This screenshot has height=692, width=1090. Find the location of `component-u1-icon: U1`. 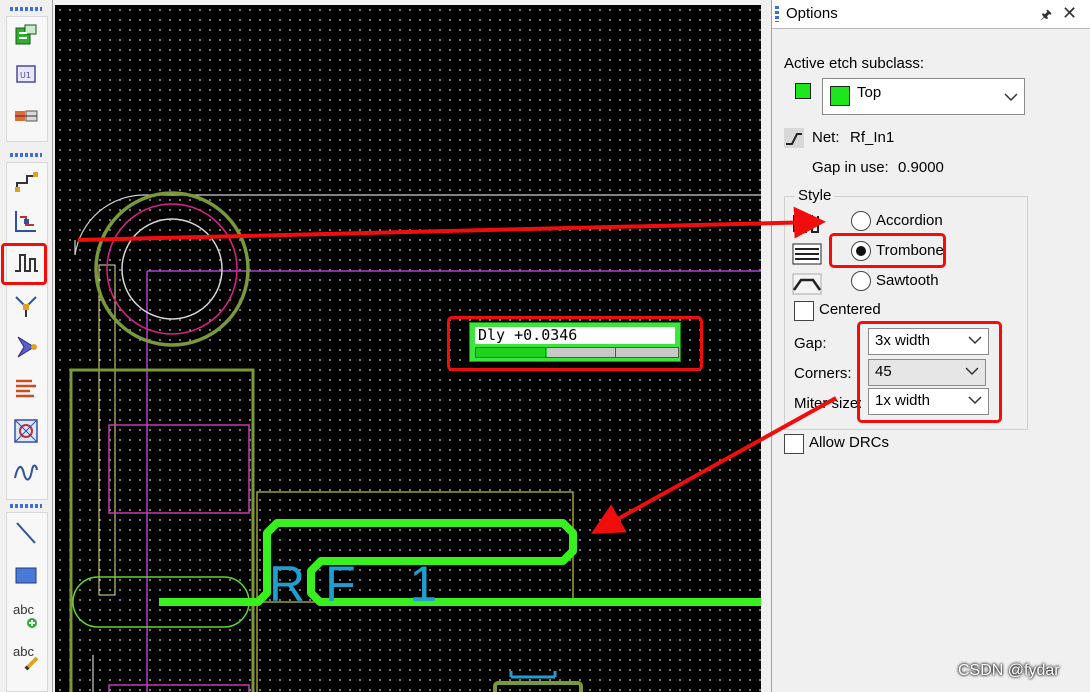

component-u1-icon: U1 is located at coordinates (26, 74).